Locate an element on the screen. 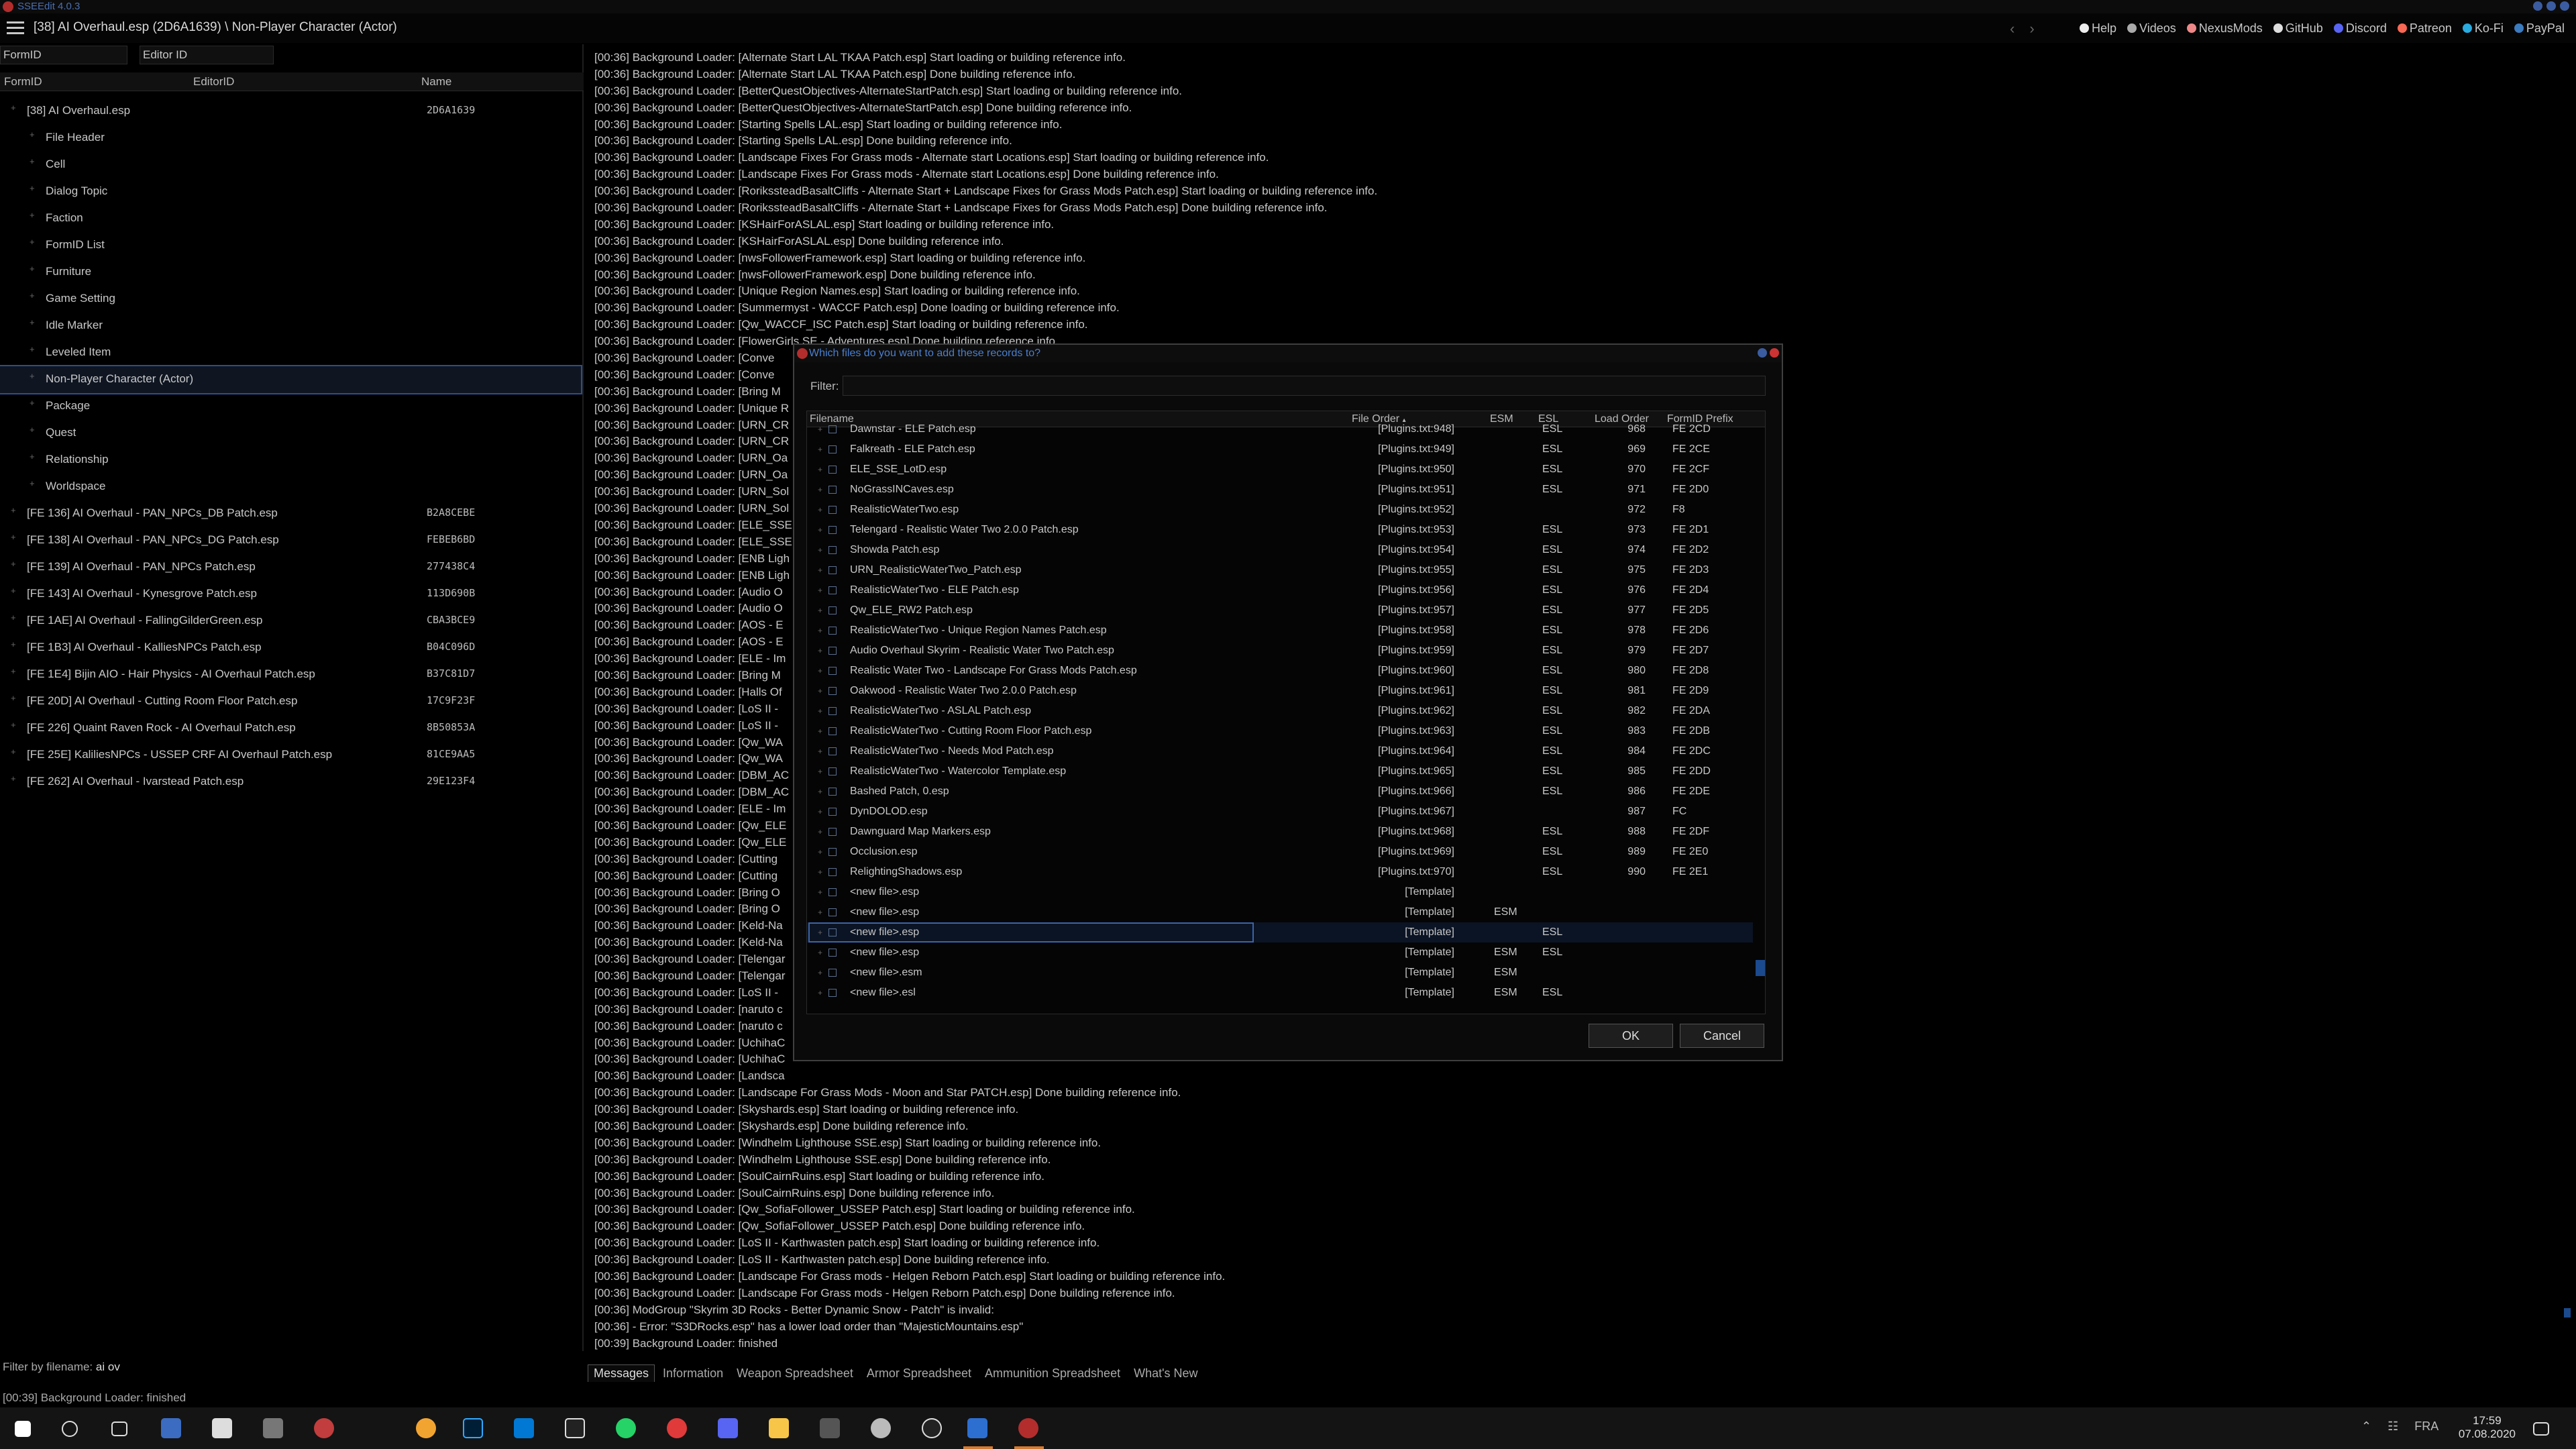  scroll-thumb is located at coordinates (2567, 1313).